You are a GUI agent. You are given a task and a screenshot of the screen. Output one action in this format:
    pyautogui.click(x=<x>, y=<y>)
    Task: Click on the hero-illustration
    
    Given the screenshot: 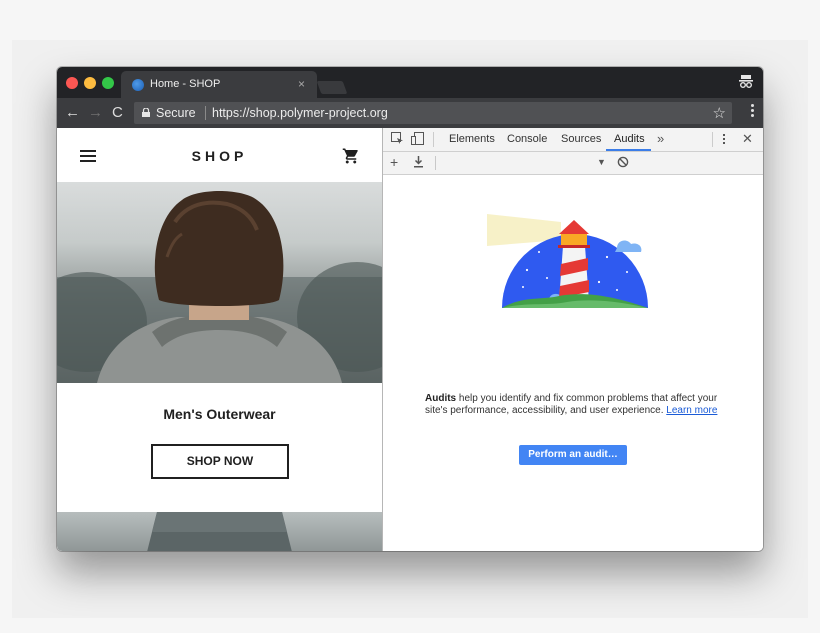 What is the action you would take?
    pyautogui.click(x=219, y=287)
    